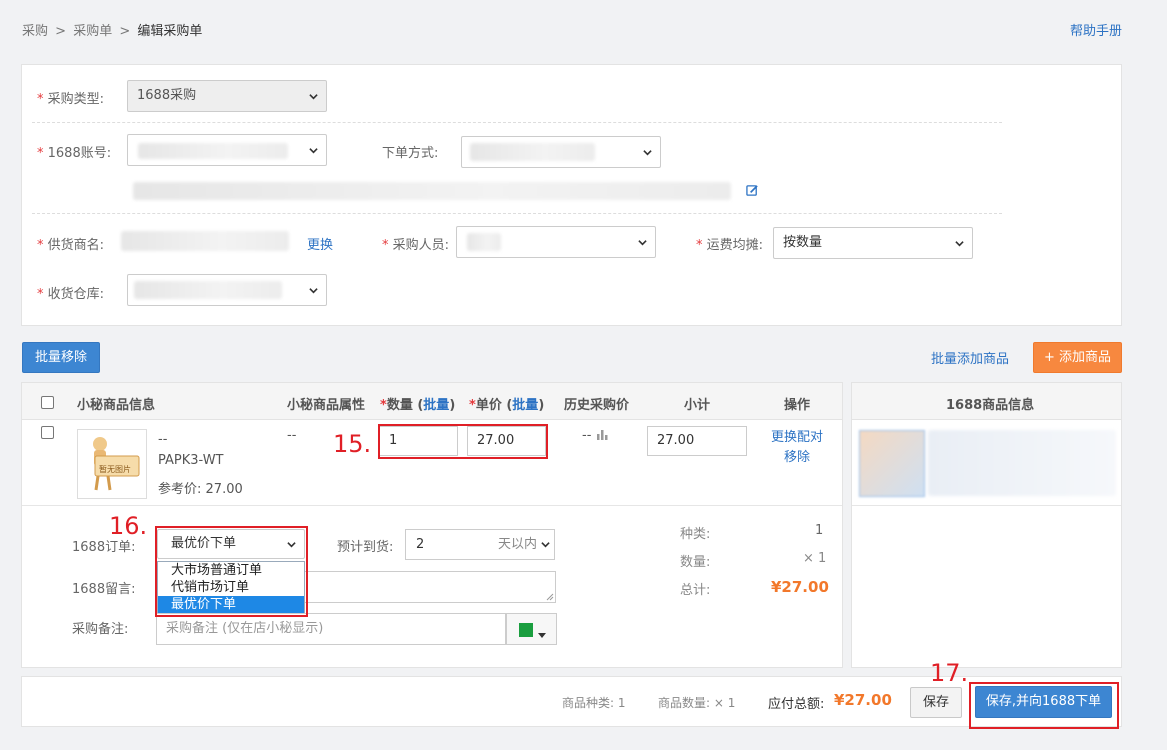 The height and width of the screenshot is (750, 1167). I want to click on row-checkbox, so click(47, 432).